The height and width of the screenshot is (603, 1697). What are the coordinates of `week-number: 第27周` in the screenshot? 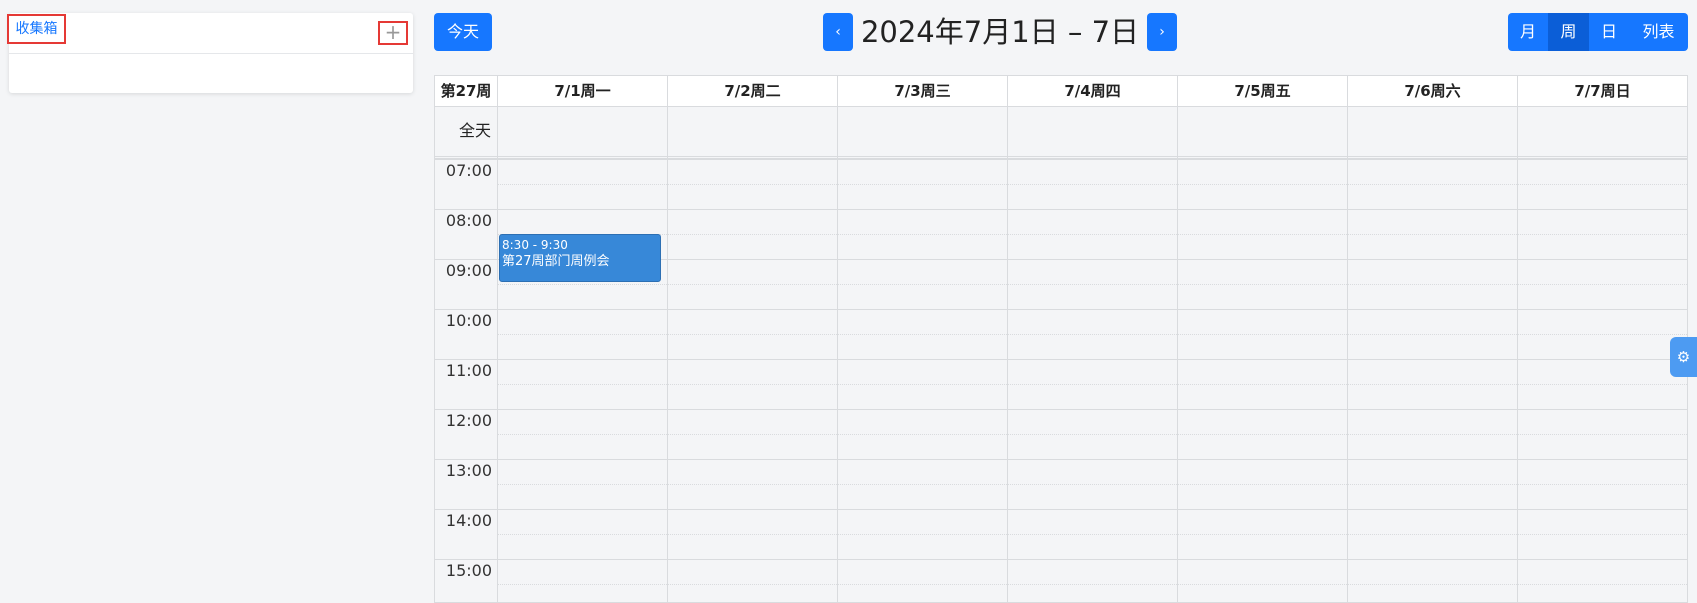 It's located at (466, 91).